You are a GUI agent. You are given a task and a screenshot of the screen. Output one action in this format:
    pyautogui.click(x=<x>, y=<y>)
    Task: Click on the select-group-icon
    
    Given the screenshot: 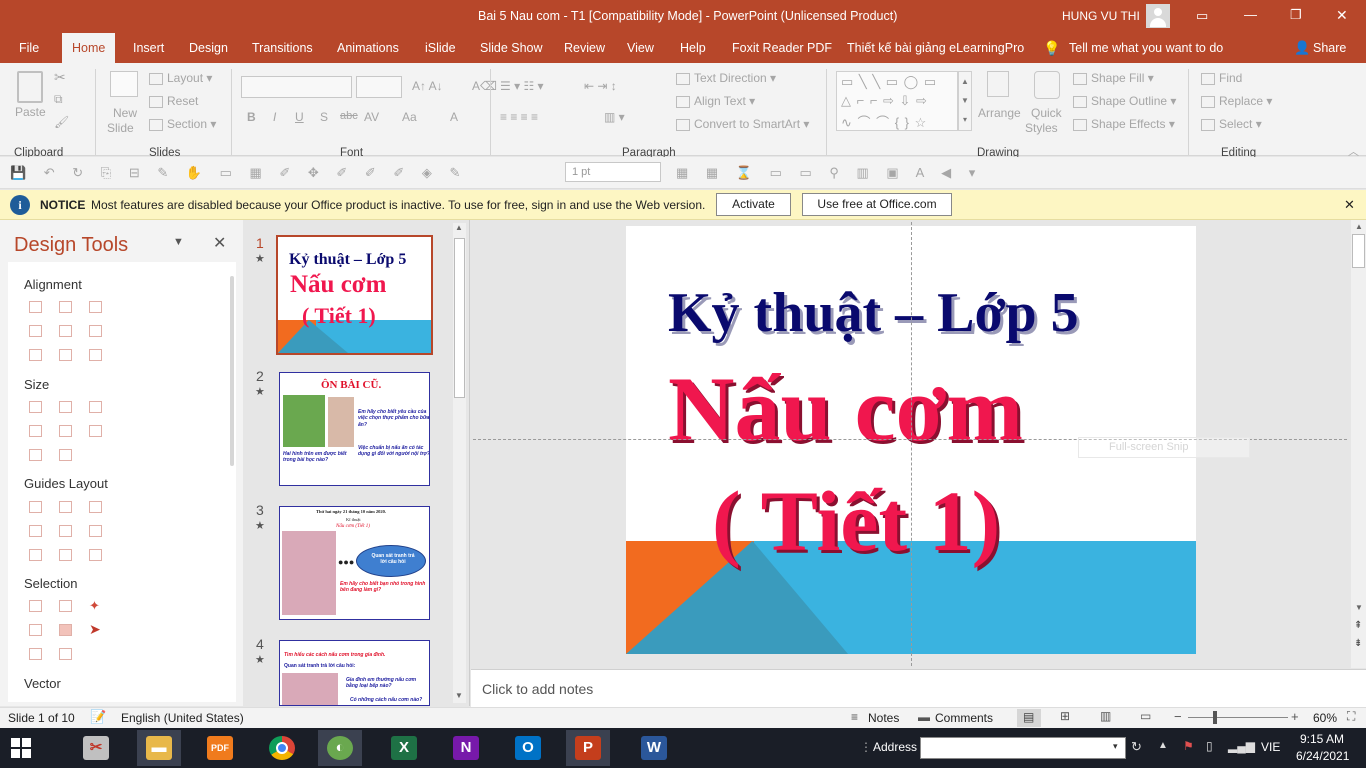 What is the action you would take?
    pyautogui.click(x=35, y=630)
    